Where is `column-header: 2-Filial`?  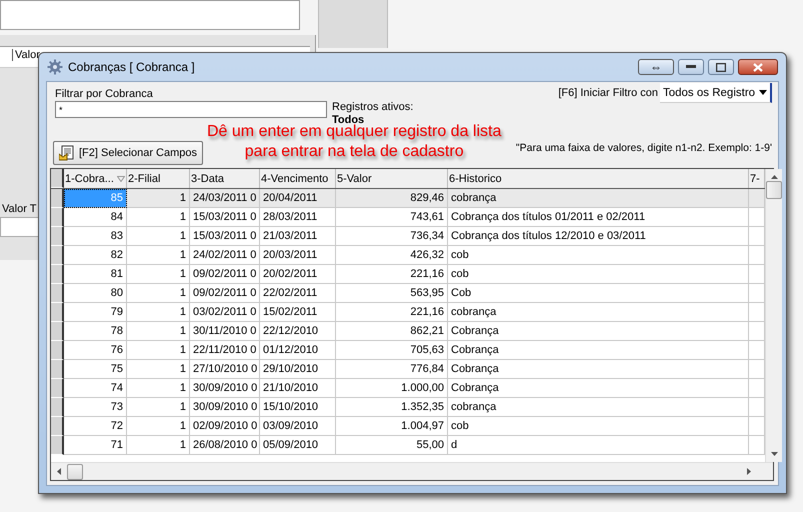
column-header: 2-Filial is located at coordinates (158, 178).